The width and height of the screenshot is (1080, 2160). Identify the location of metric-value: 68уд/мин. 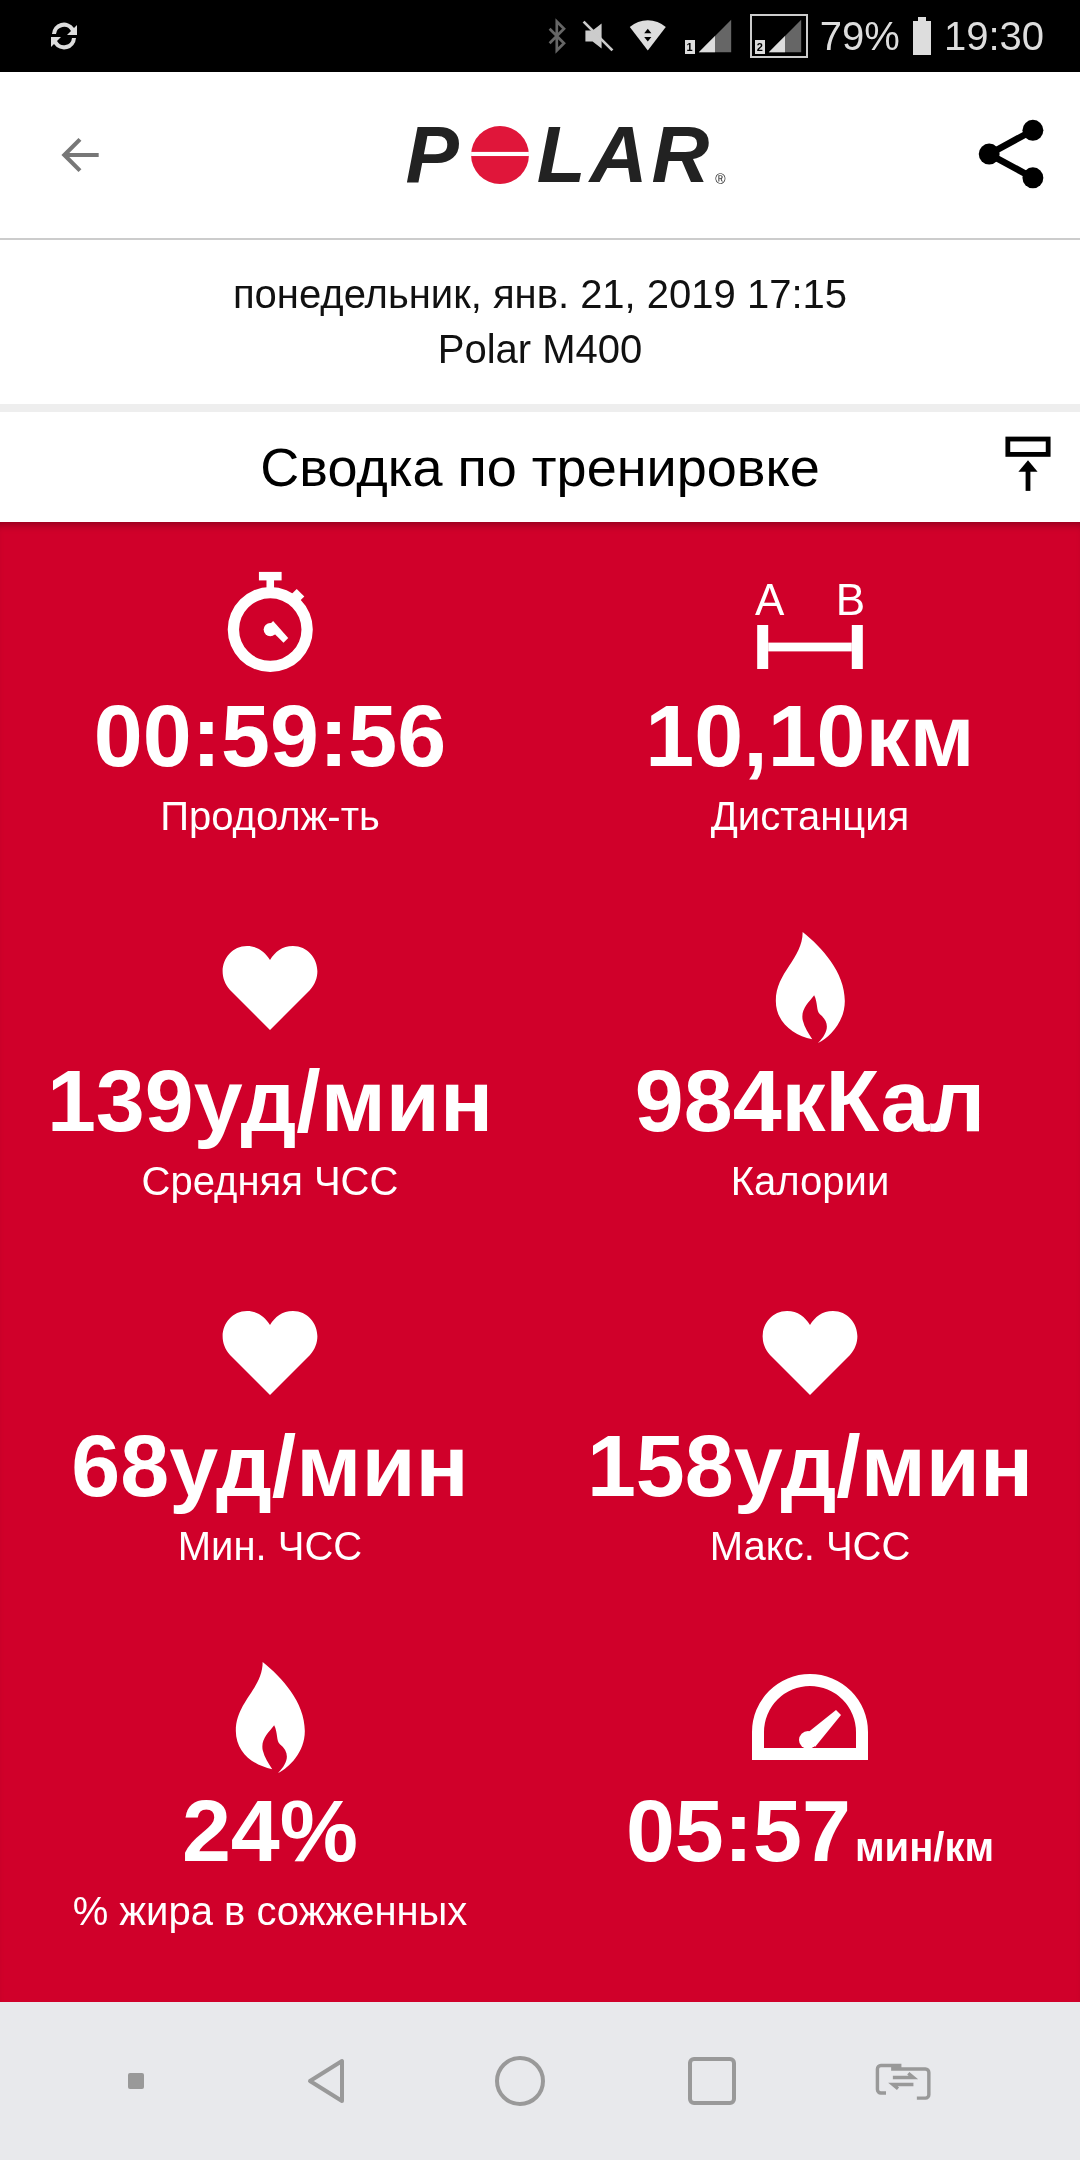
(270, 1466).